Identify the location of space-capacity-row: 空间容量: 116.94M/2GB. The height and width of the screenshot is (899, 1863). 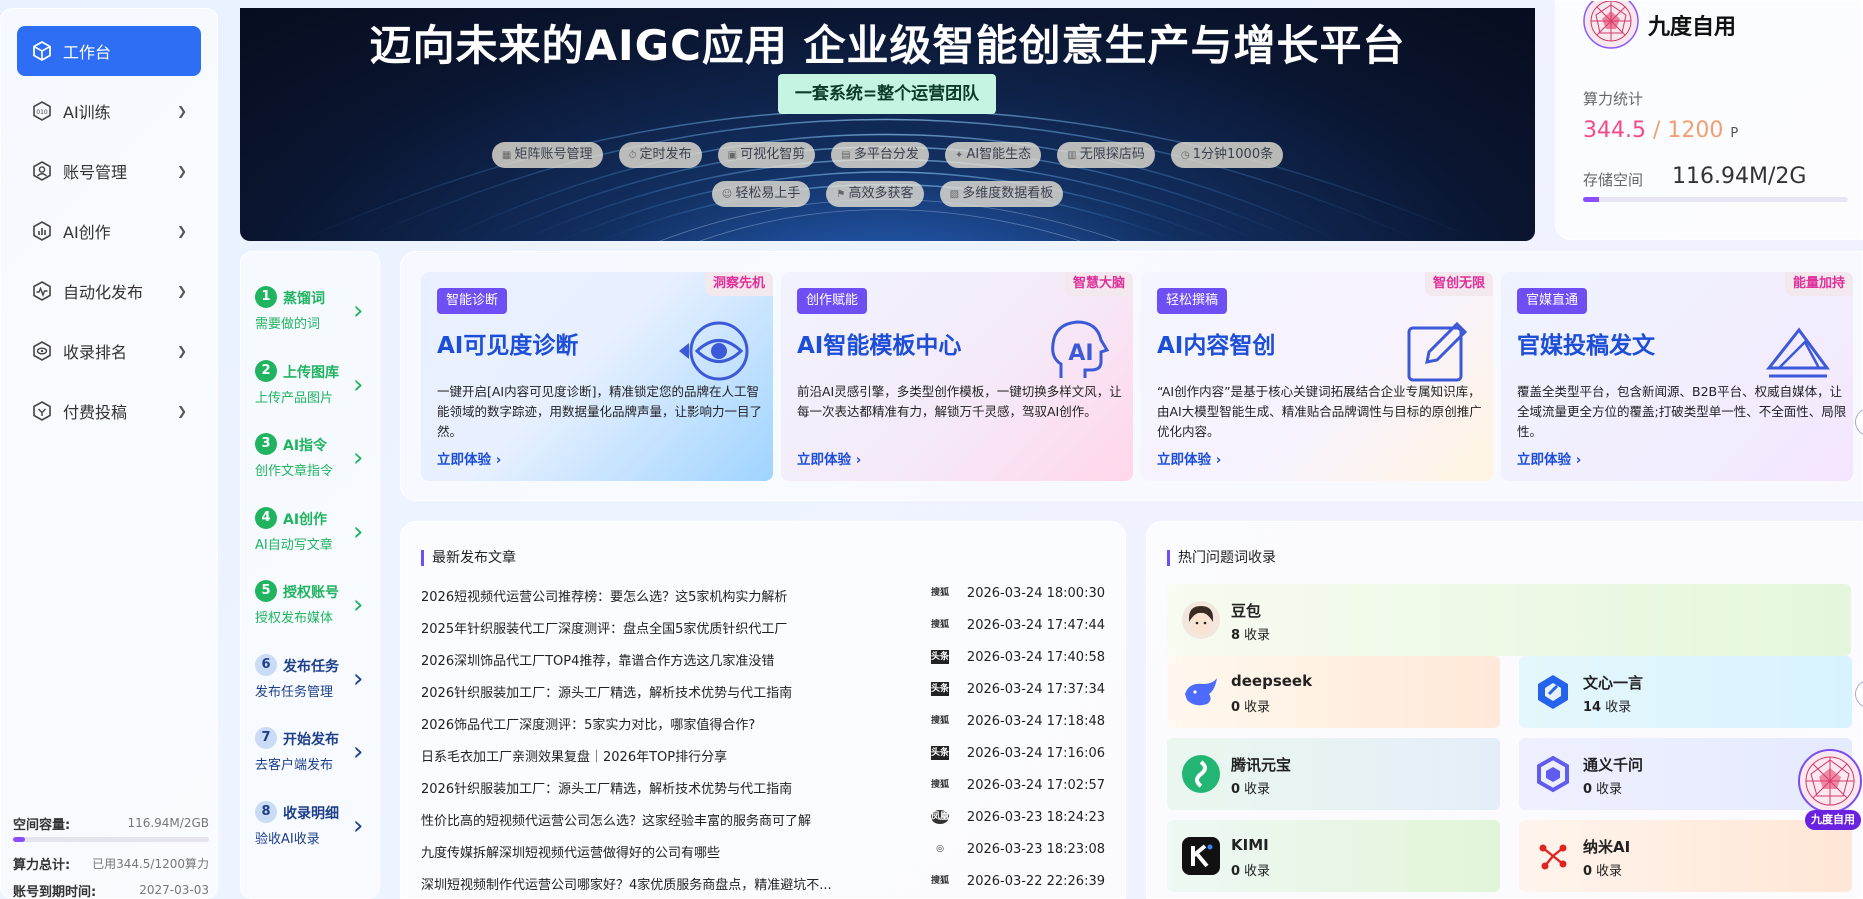
(111, 823).